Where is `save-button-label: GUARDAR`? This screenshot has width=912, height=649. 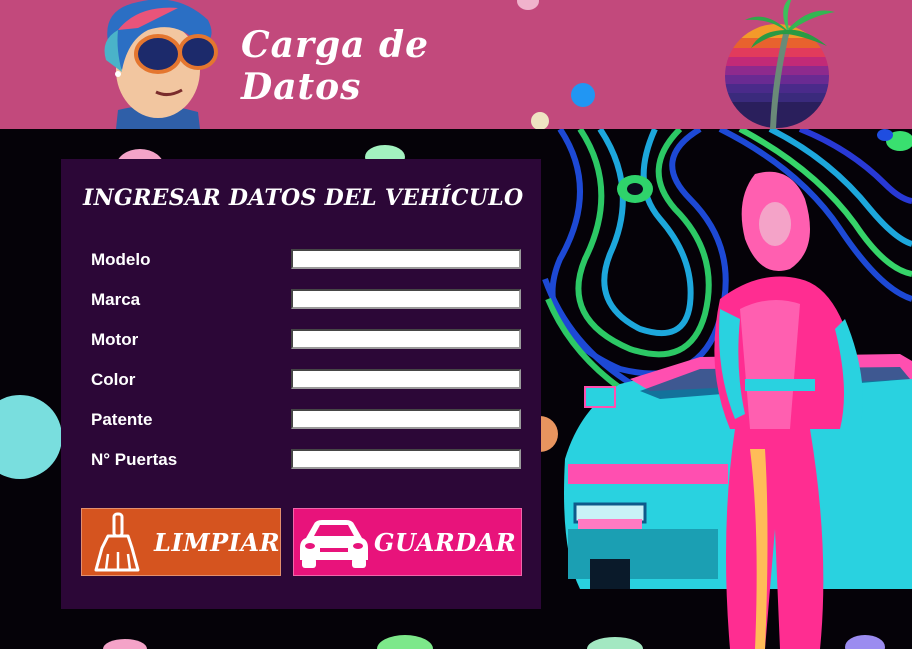
save-button-label: GUARDAR is located at coordinates (445, 542).